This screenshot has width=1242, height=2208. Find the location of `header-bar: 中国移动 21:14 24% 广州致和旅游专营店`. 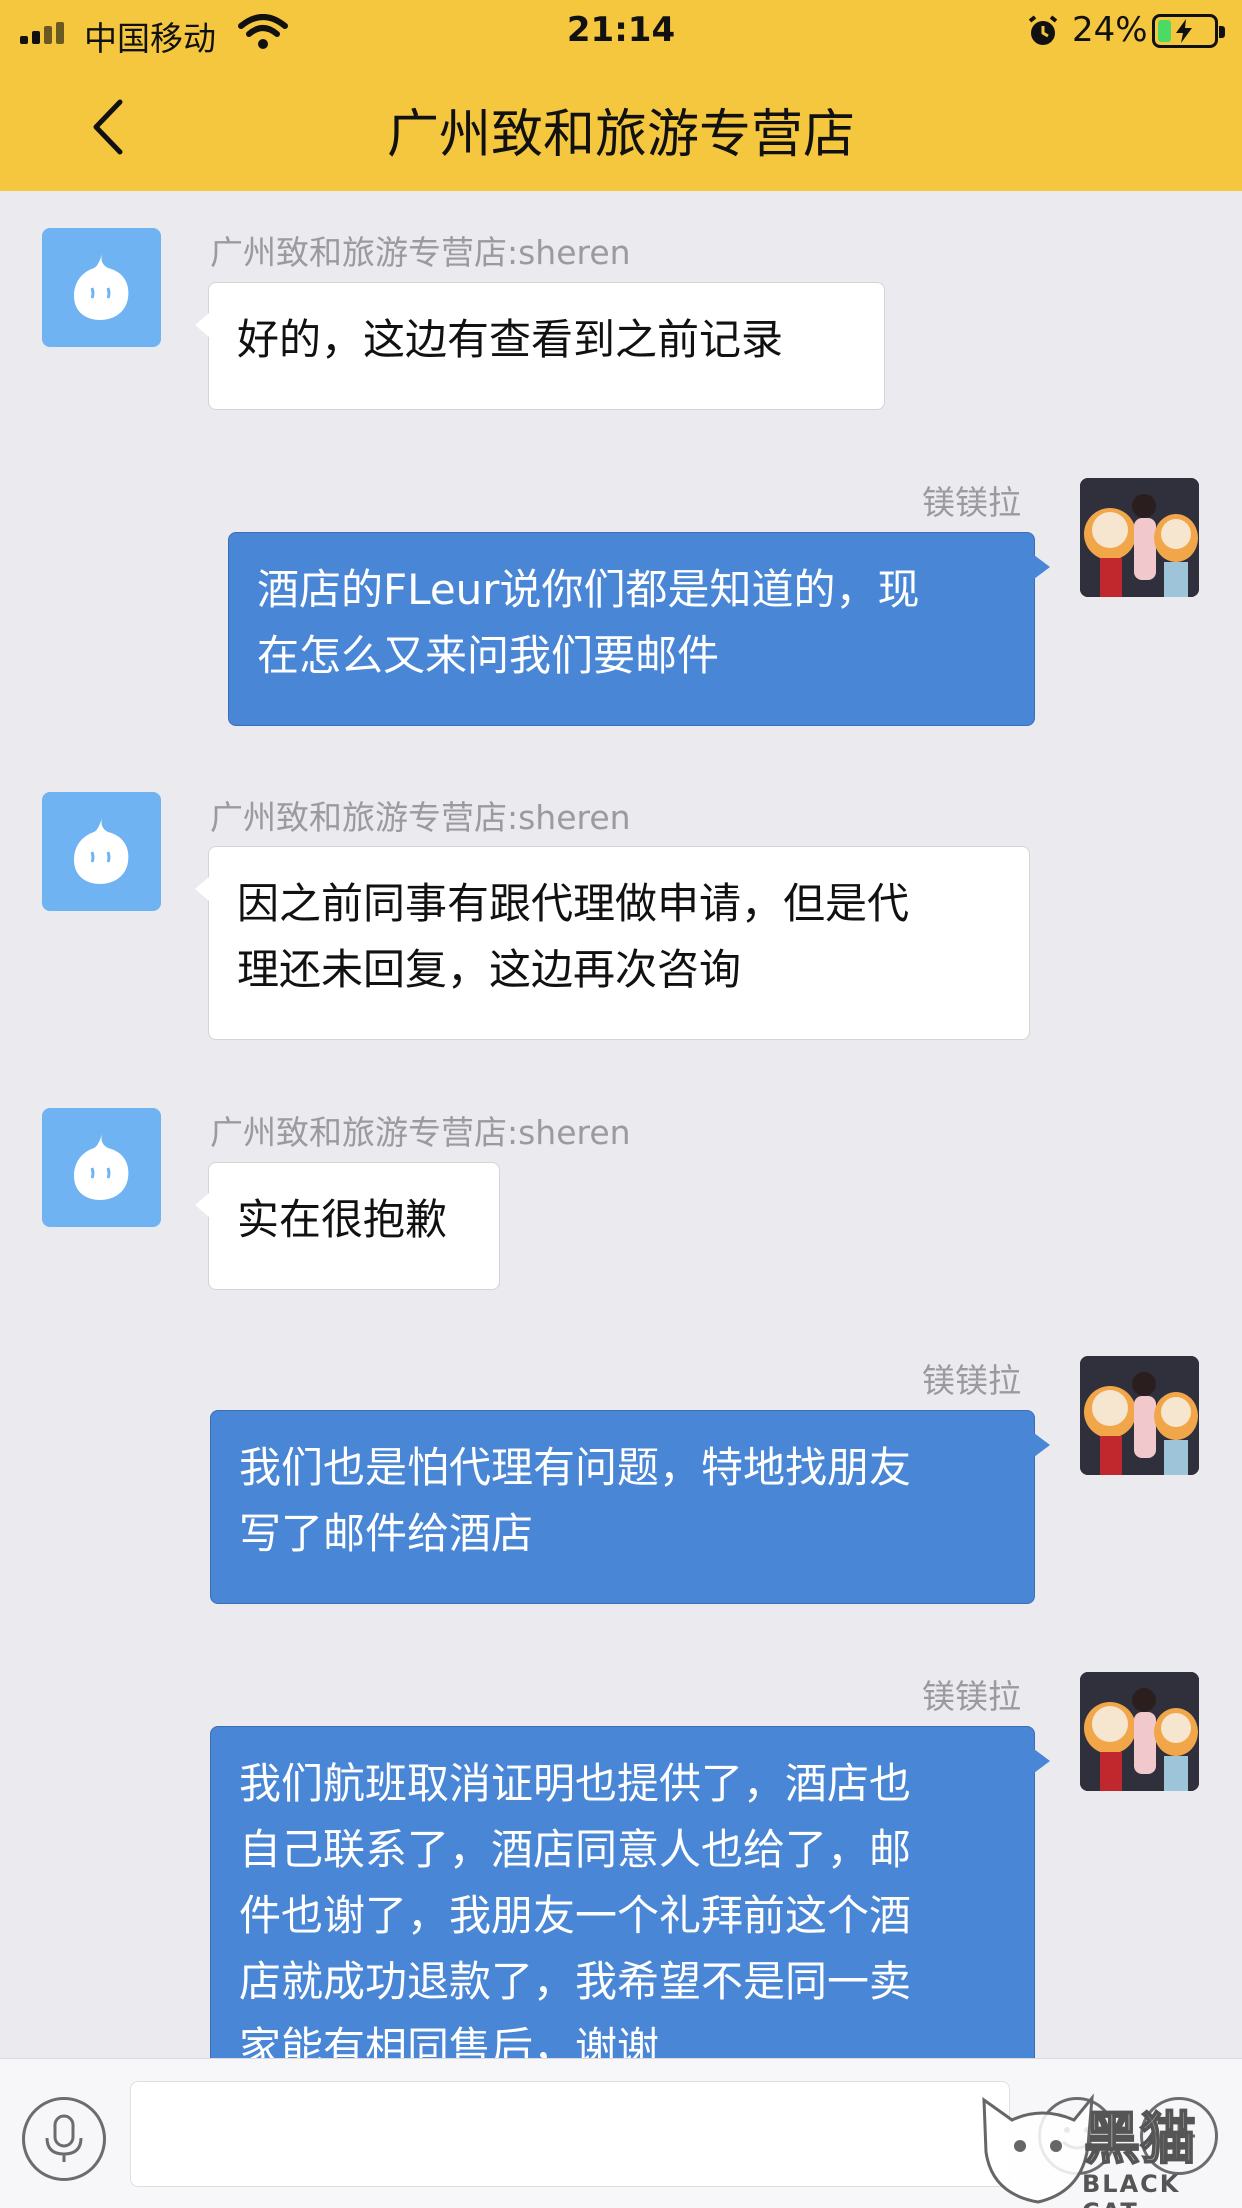

header-bar: 中国移动 21:14 24% 广州致和旅游专营店 is located at coordinates (621, 95).